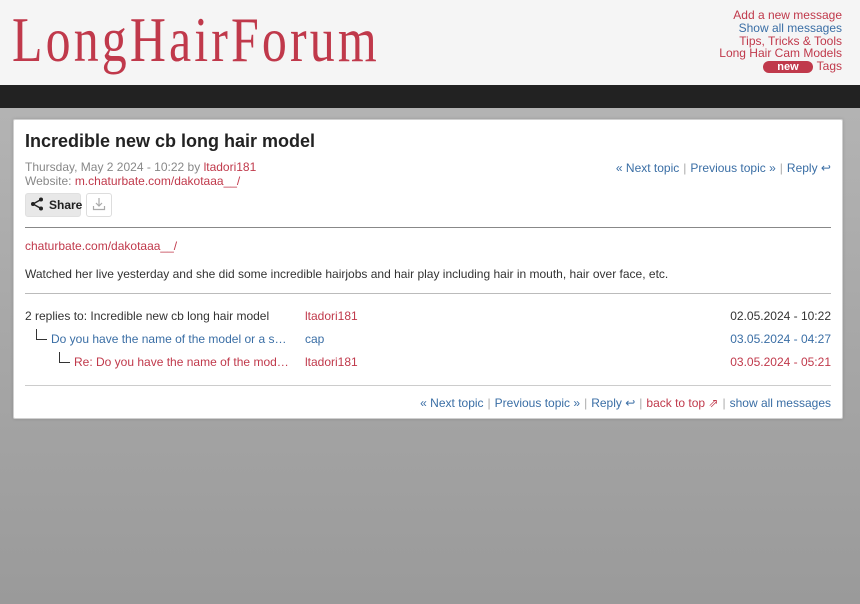 The image size is (860, 604). I want to click on back-to-top-link: back to top ⇗, so click(682, 403).